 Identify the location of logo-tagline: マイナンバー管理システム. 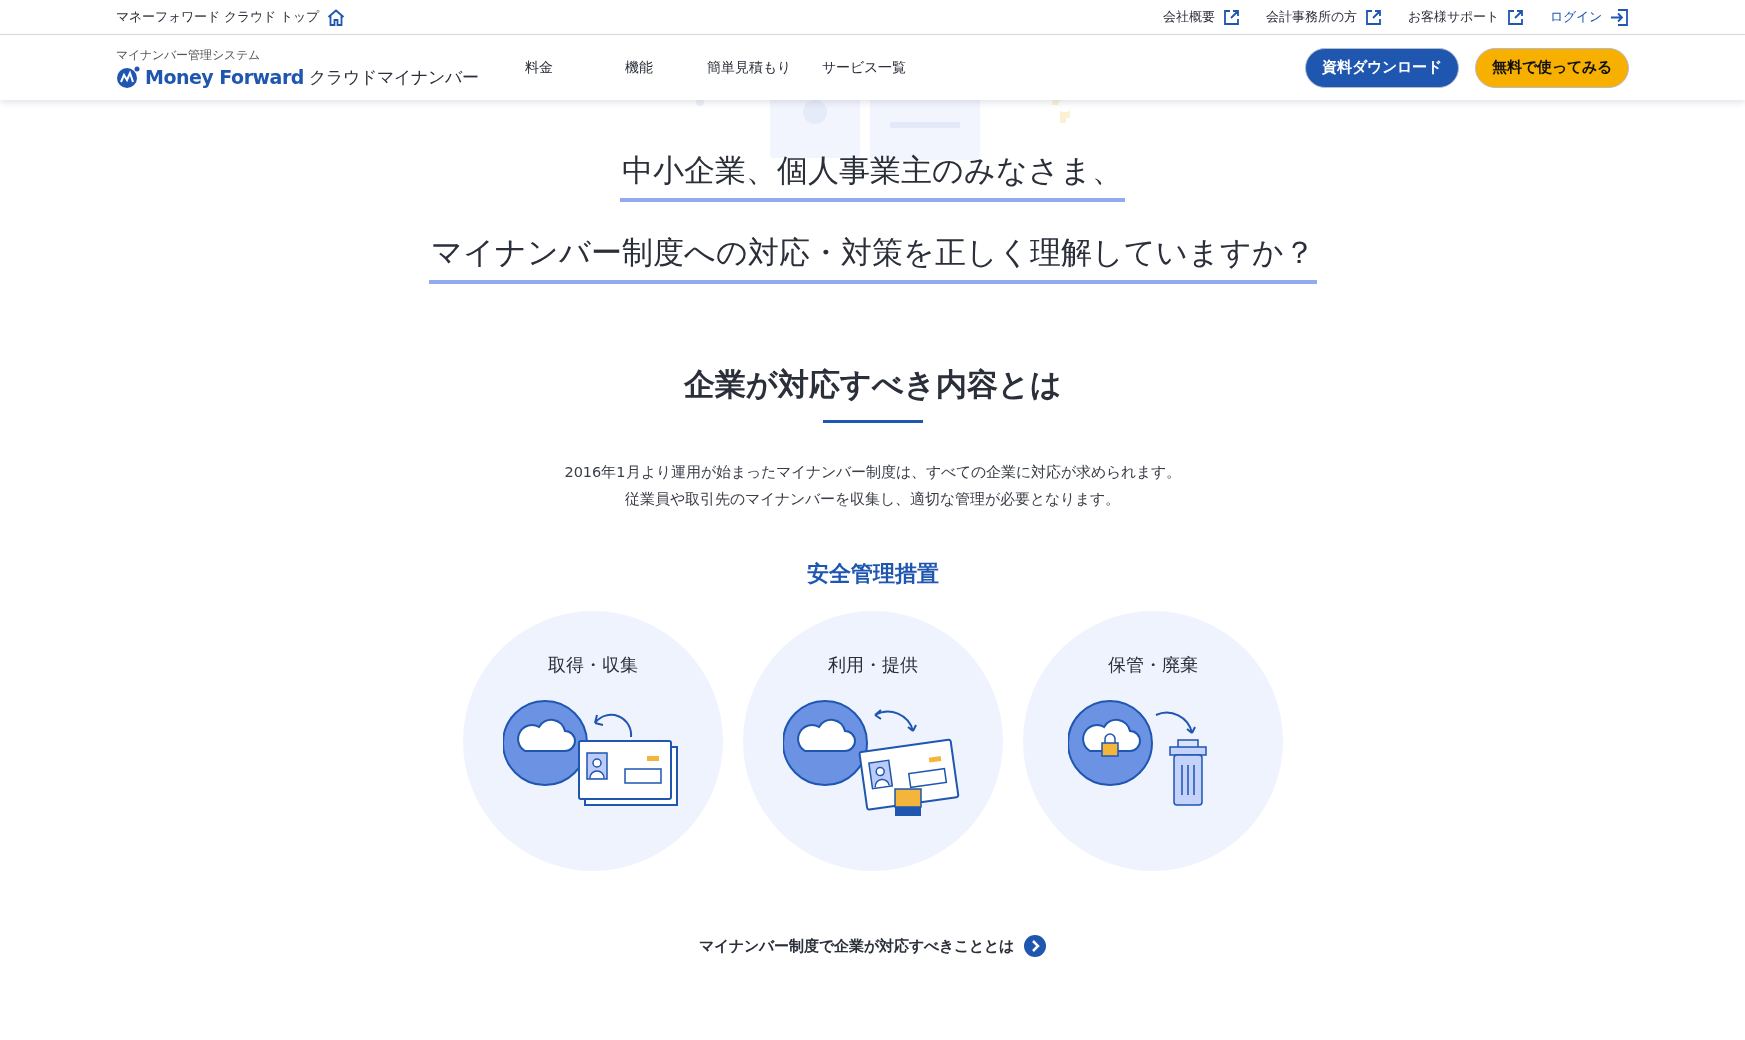
(188, 55).